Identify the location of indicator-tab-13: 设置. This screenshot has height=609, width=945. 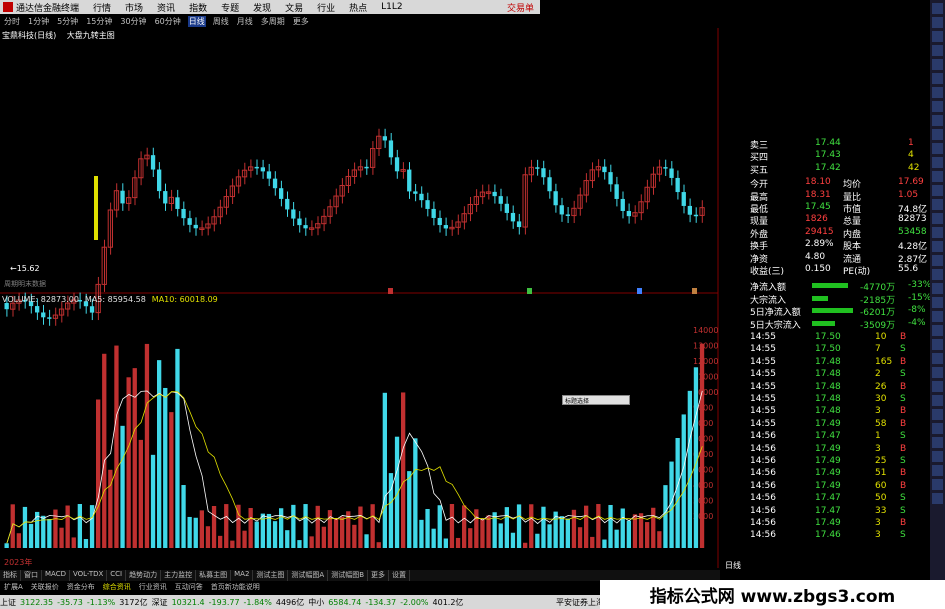
(400, 575).